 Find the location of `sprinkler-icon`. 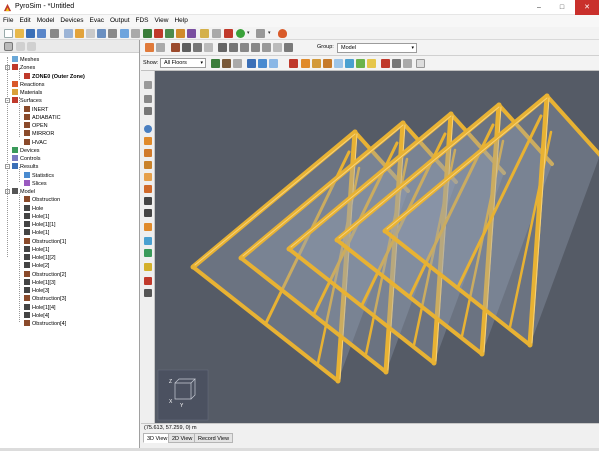

sprinkler-icon is located at coordinates (371, 63).